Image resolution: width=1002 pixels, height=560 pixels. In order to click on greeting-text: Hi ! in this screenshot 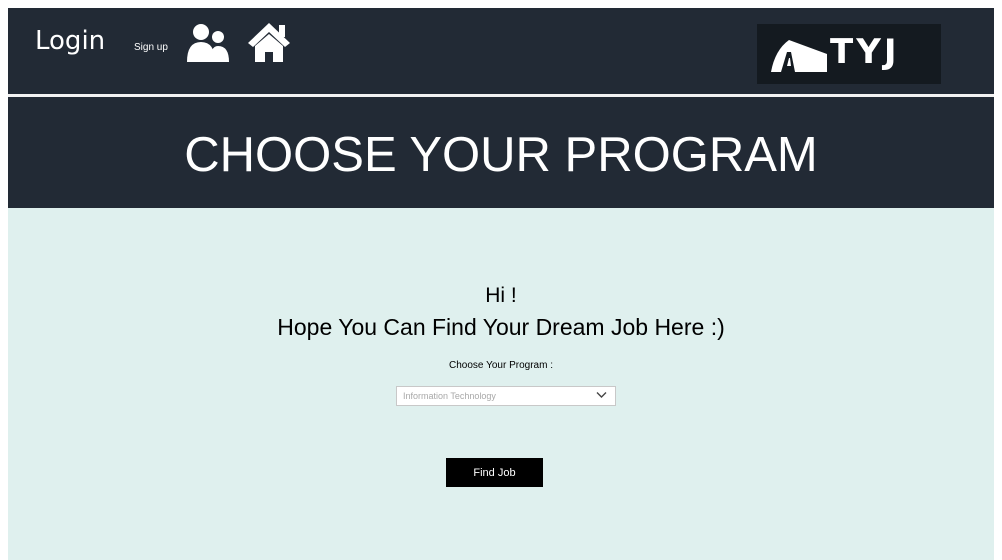, I will do `click(501, 295)`.